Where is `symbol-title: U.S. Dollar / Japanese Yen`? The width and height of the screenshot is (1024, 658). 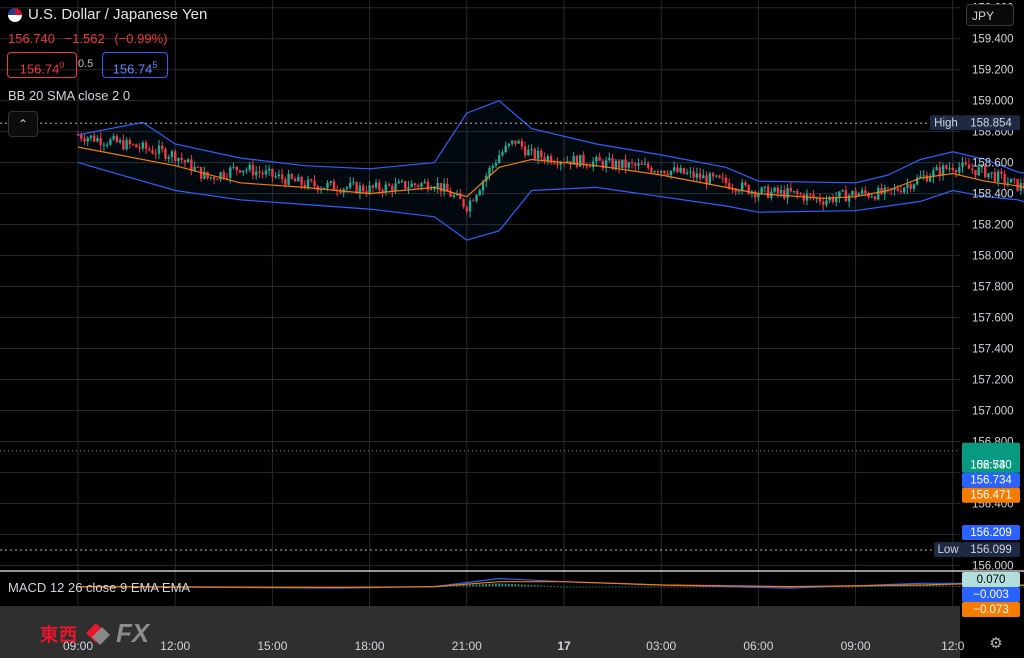
symbol-title: U.S. Dollar / Japanese Yen is located at coordinates (107, 14).